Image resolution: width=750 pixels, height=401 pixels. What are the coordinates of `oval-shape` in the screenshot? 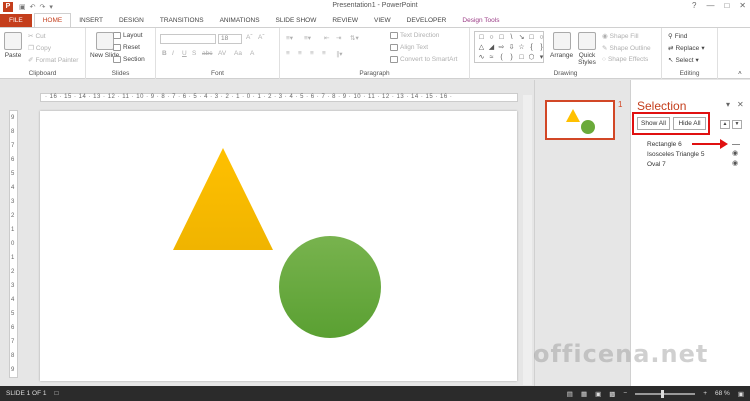 It's located at (330, 287).